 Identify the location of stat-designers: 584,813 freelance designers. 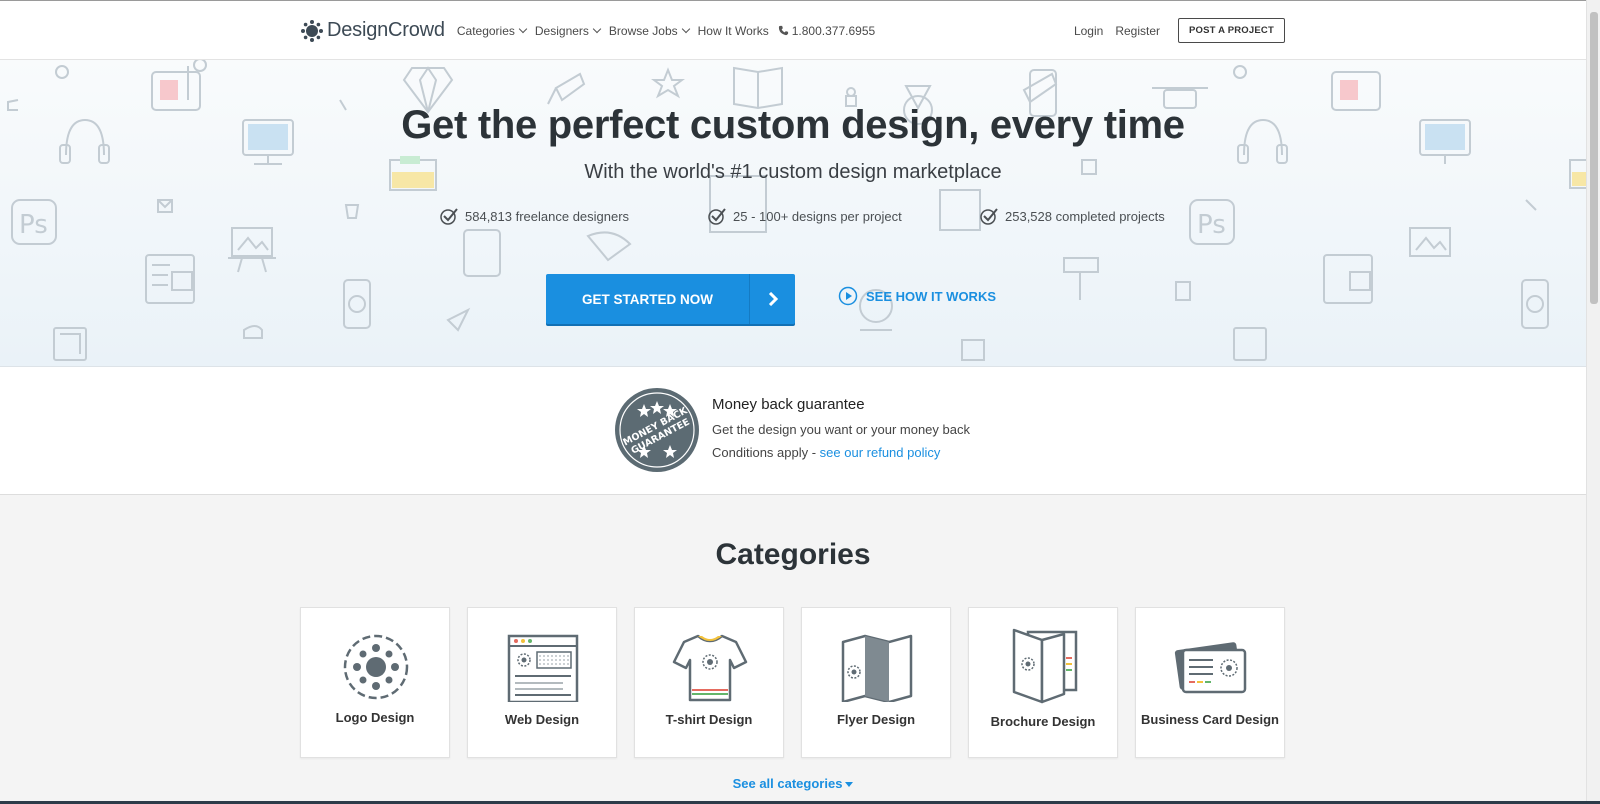
(534, 216).